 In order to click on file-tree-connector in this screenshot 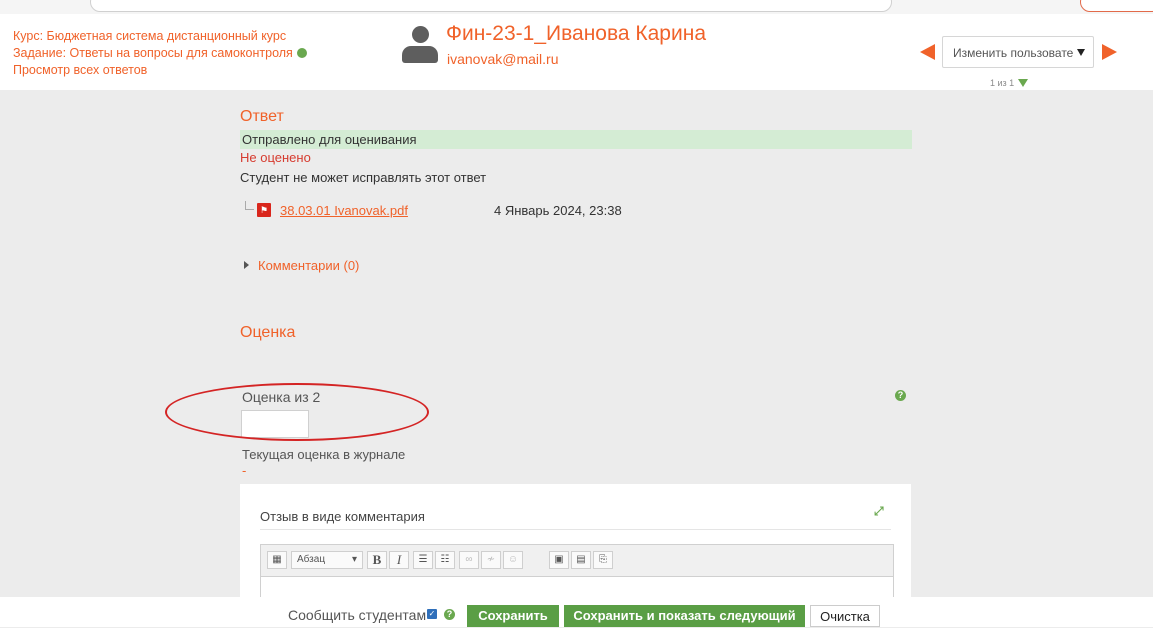, I will do `click(249, 205)`.